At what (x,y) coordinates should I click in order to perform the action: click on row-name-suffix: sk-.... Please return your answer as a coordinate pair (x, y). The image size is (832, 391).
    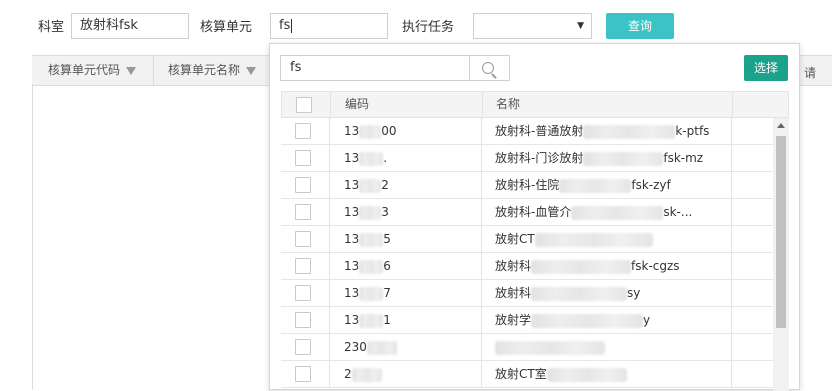
    Looking at the image, I should click on (678, 212).